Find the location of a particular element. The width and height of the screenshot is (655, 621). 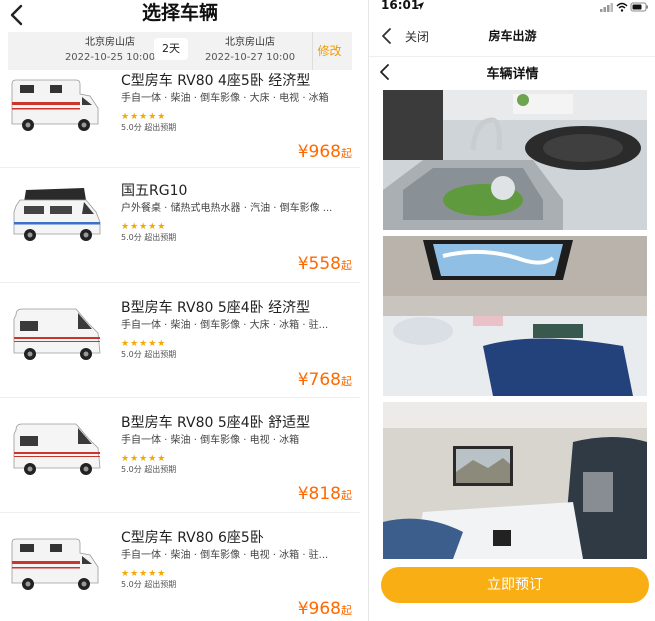

car-price: ¥818起 is located at coordinates (325, 495).